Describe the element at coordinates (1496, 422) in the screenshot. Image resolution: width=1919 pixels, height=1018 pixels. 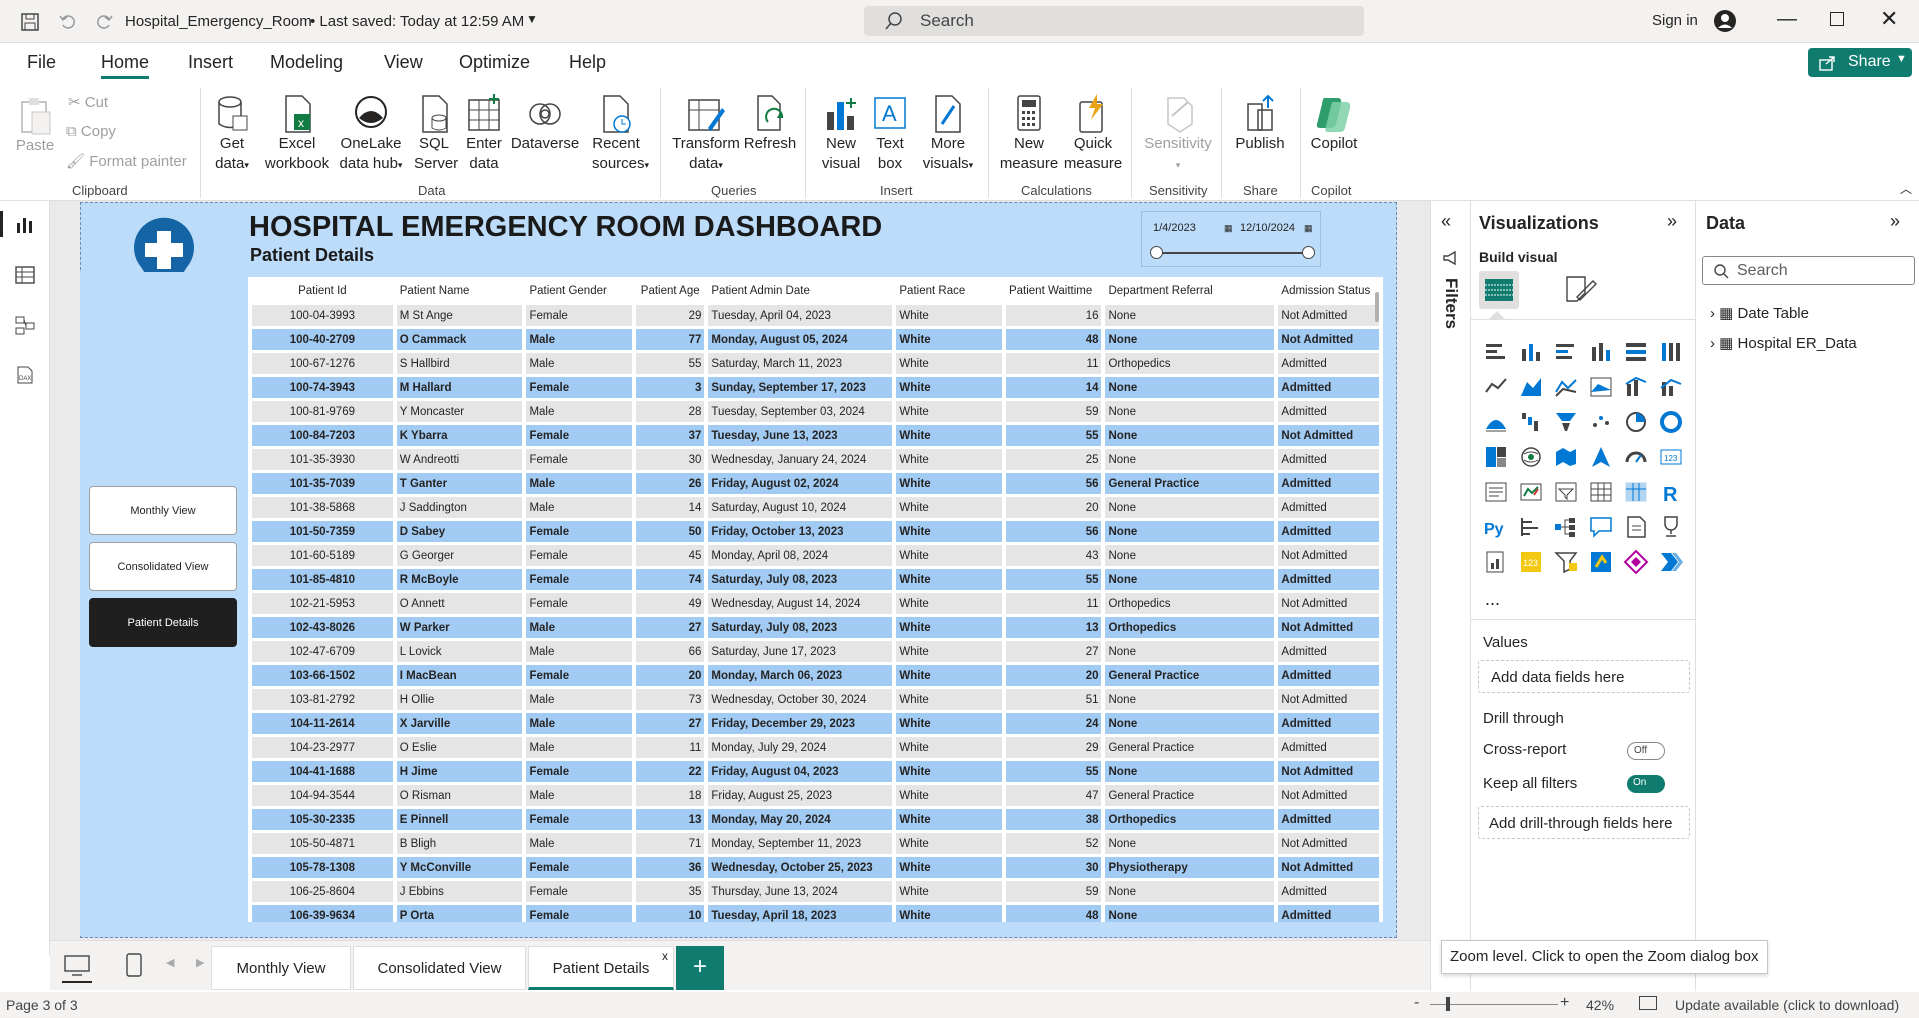
I see `ribbon-chart-icon` at that location.